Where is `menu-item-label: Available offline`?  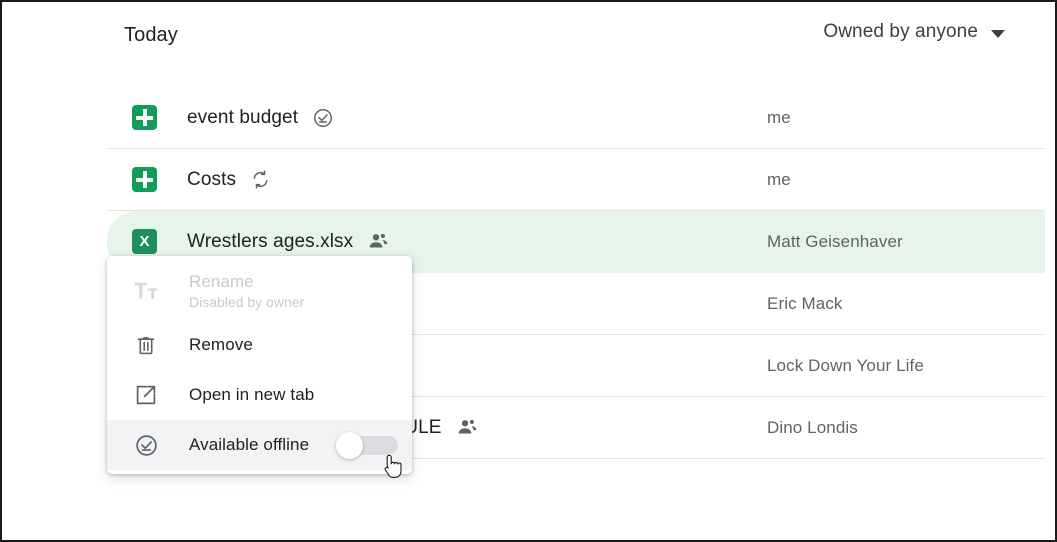
menu-item-label: Available offline is located at coordinates (249, 444).